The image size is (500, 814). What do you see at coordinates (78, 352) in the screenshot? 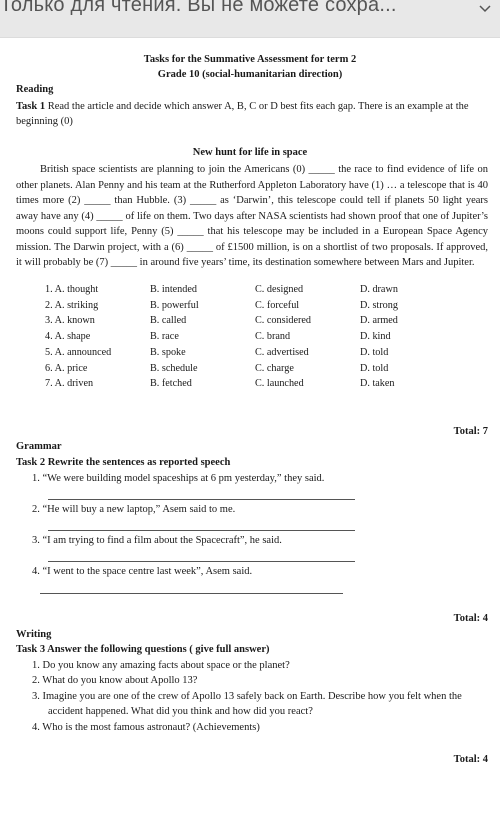
I see `option-a: 5. A. announced` at bounding box center [78, 352].